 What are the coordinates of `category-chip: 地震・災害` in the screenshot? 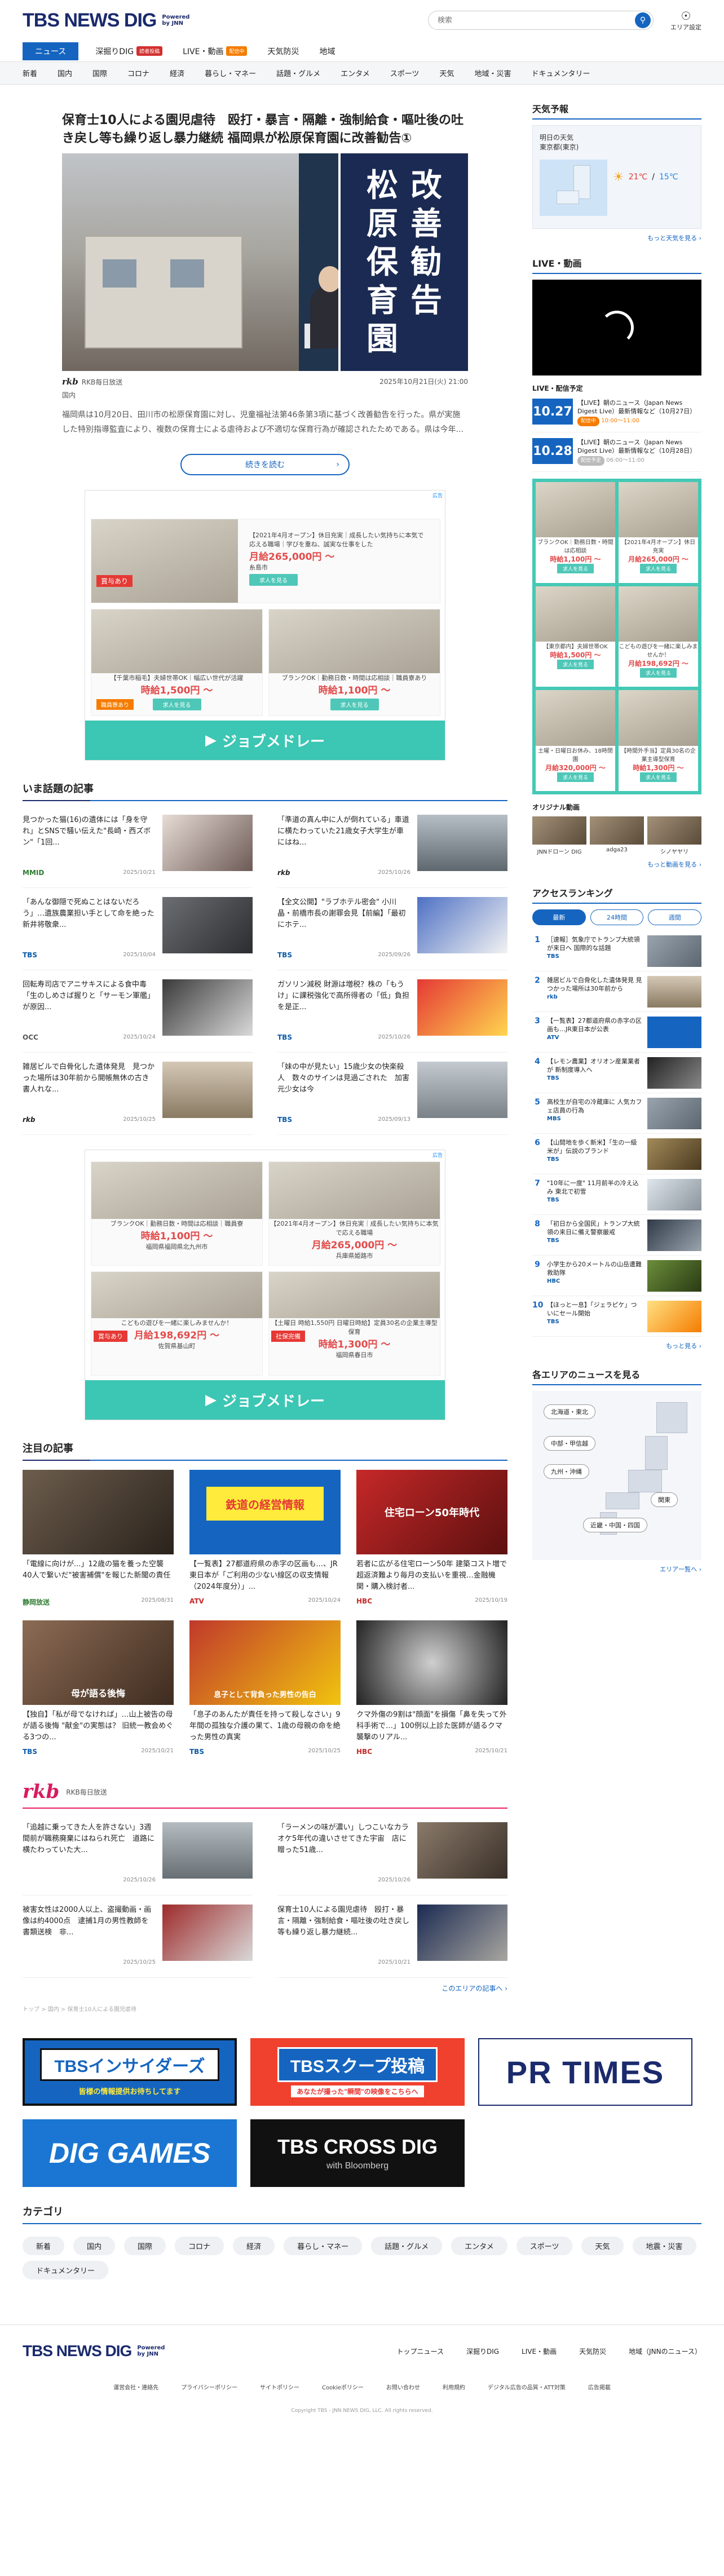 It's located at (664, 2246).